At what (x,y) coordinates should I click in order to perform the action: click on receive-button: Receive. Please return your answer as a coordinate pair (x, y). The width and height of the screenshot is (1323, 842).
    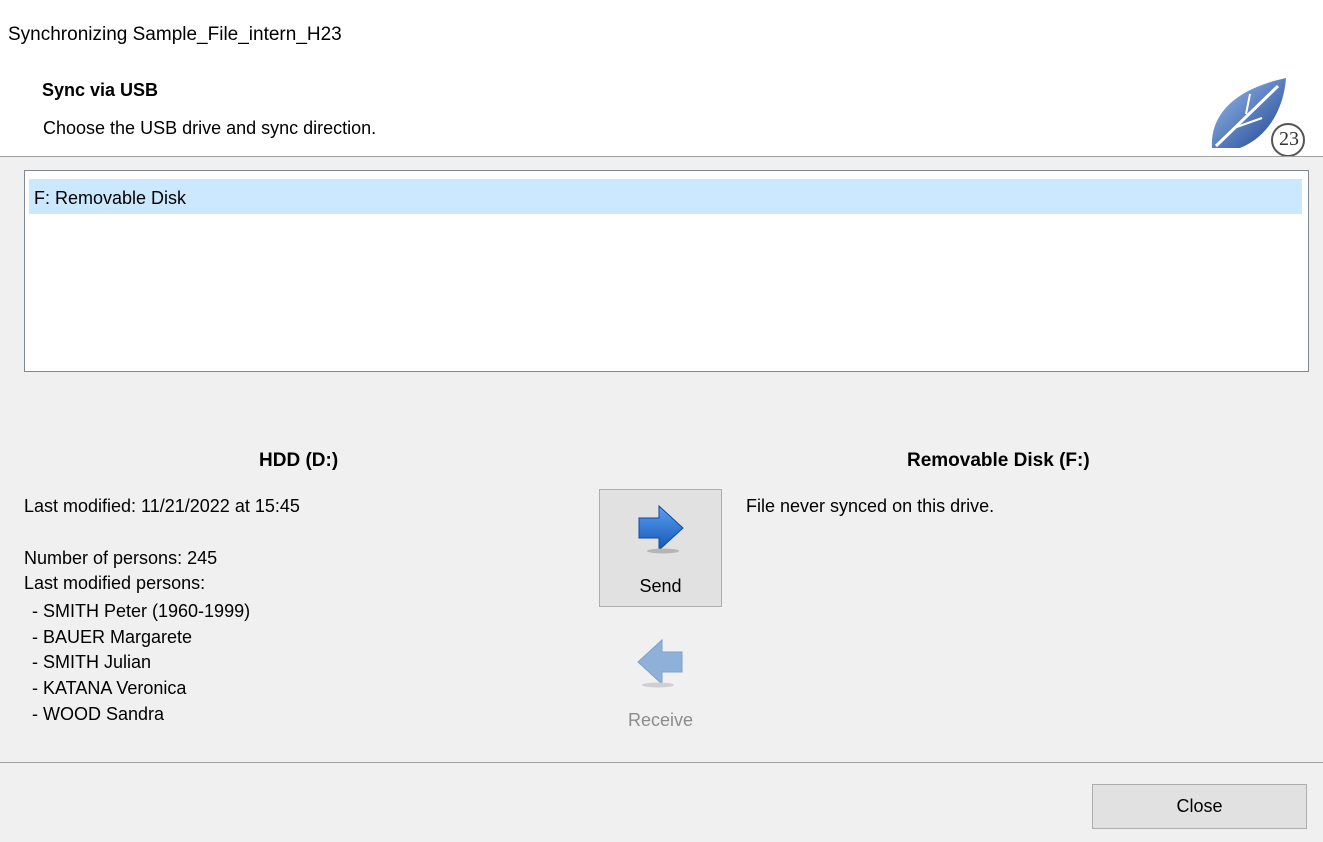
    Looking at the image, I should click on (660, 687).